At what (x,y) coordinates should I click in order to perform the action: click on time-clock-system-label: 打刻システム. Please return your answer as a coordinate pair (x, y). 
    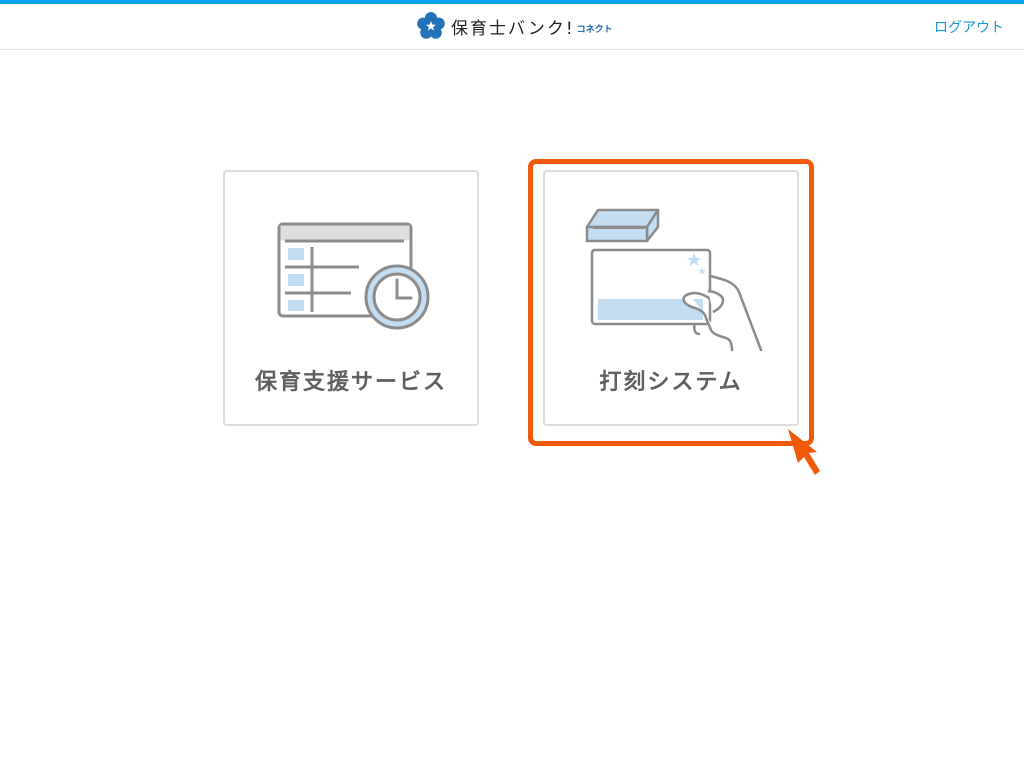
    Looking at the image, I should click on (671, 382).